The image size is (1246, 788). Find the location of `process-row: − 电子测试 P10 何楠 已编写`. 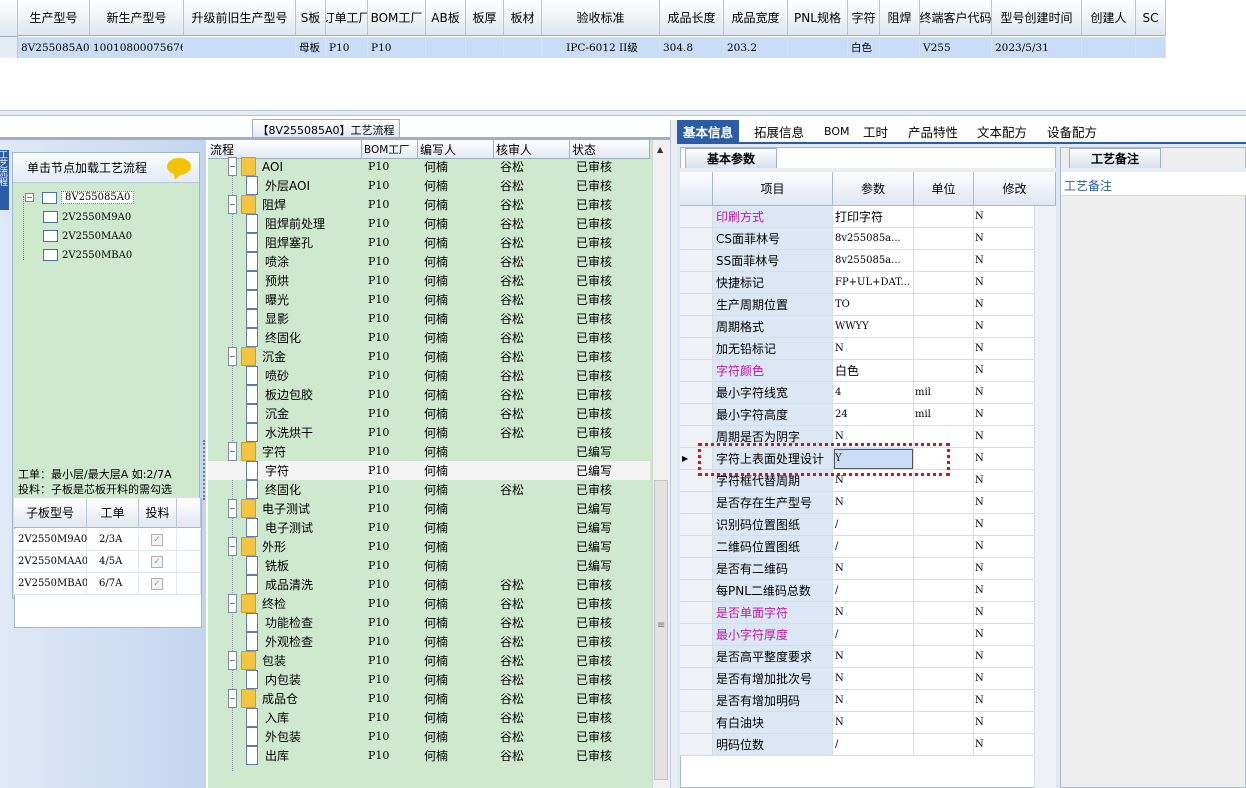

process-row: − 电子测试 P10 何楠 已编写 is located at coordinates (429, 508).